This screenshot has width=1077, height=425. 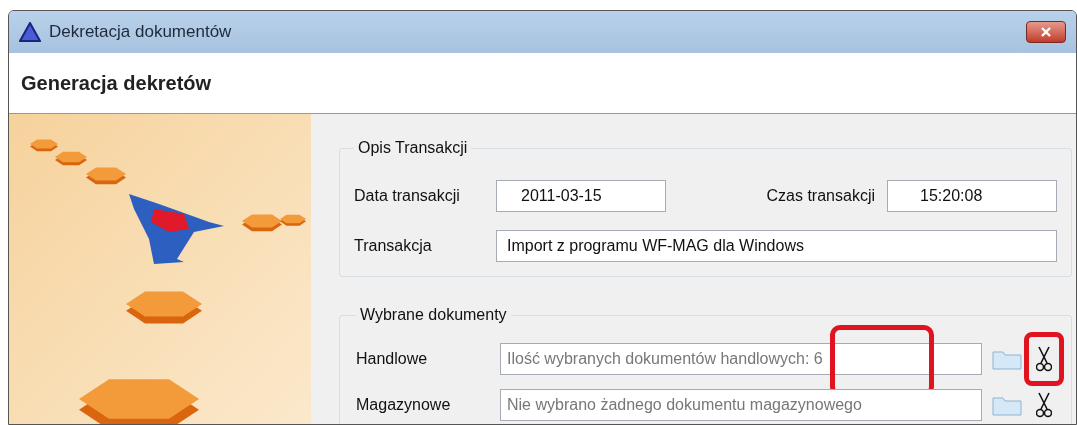 What do you see at coordinates (393, 246) in the screenshot?
I see `field-label: Transakcja` at bounding box center [393, 246].